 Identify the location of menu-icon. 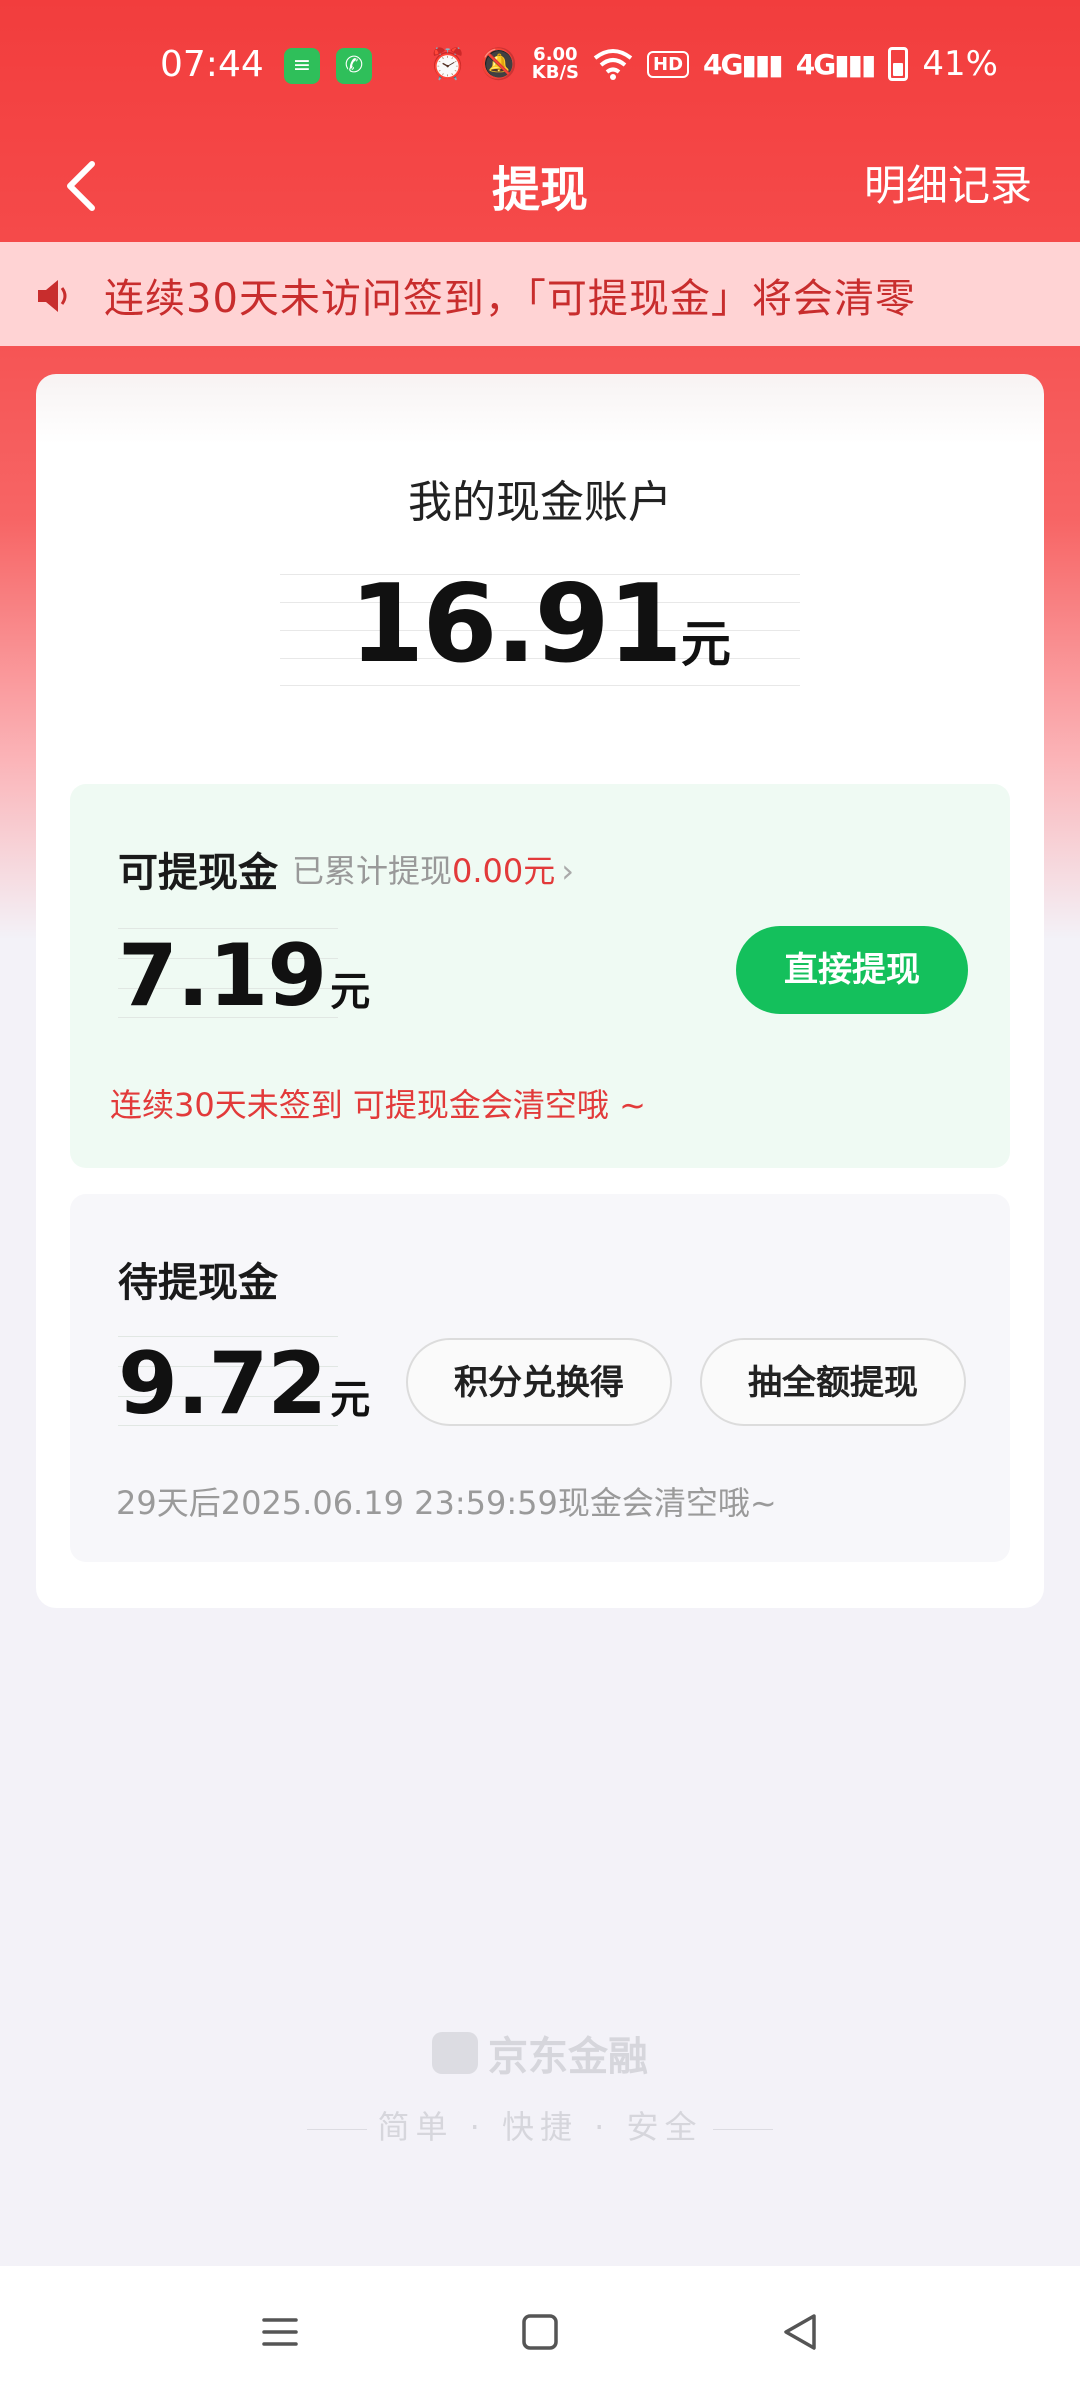
(280, 2332).